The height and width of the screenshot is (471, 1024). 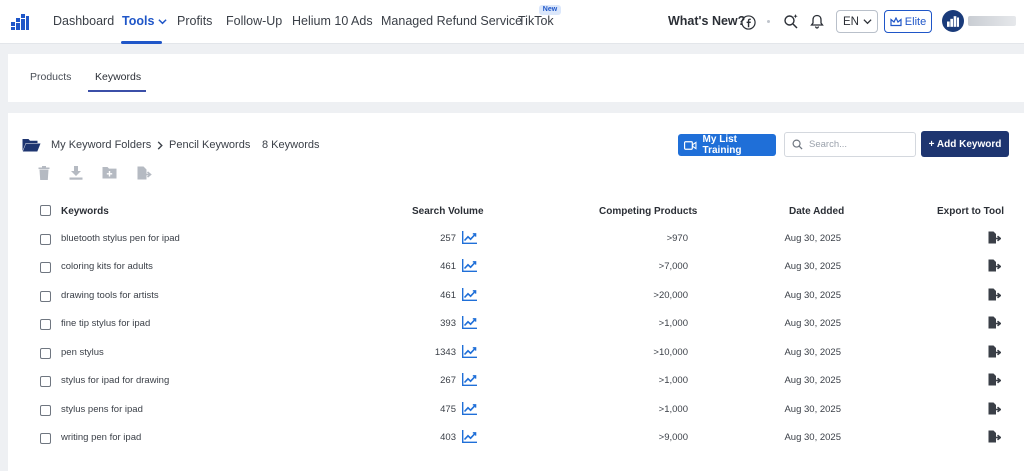 What do you see at coordinates (768, 21) in the screenshot?
I see `separator-dot` at bounding box center [768, 21].